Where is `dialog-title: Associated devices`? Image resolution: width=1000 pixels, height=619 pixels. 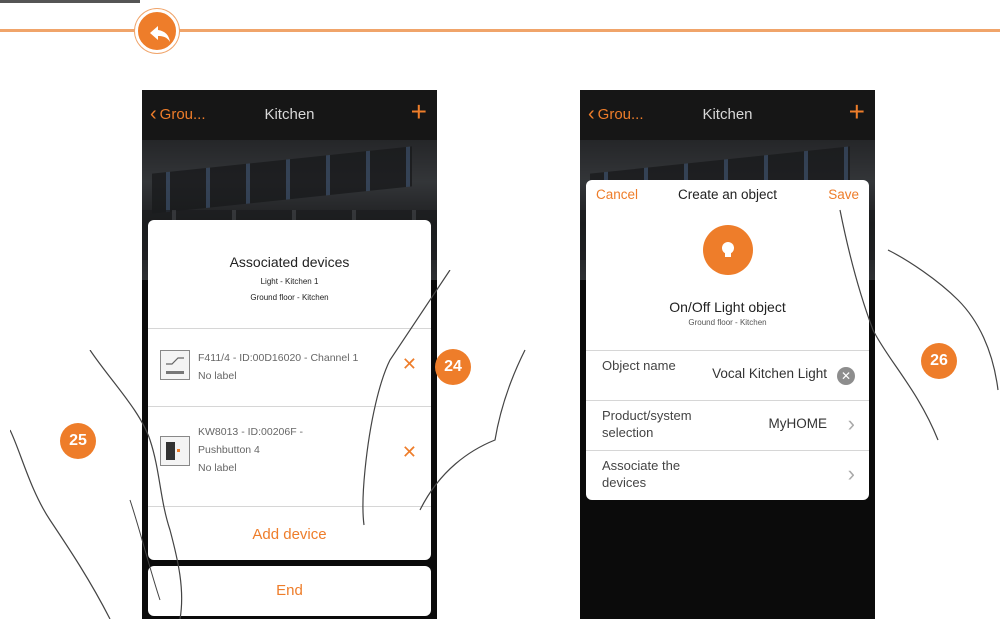
dialog-title: Associated devices is located at coordinates (289, 262).